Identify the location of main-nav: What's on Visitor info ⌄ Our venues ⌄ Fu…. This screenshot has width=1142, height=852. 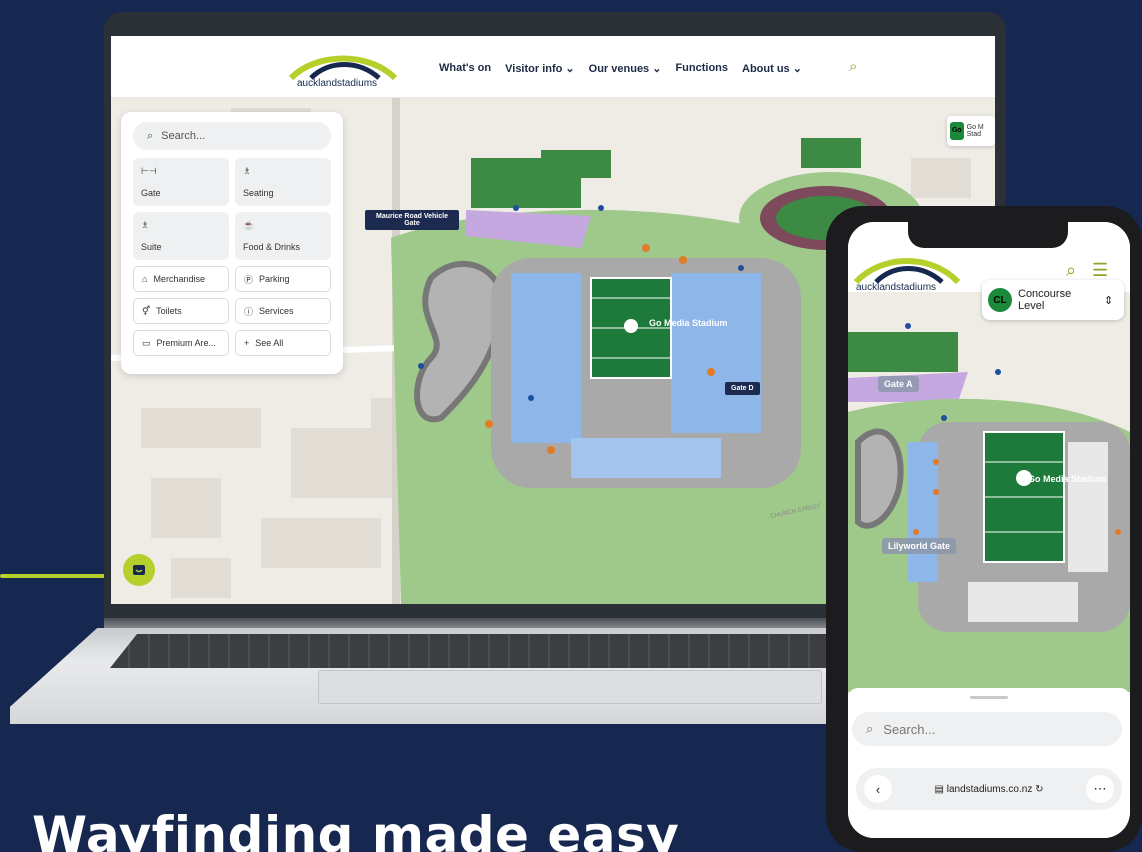
(620, 68).